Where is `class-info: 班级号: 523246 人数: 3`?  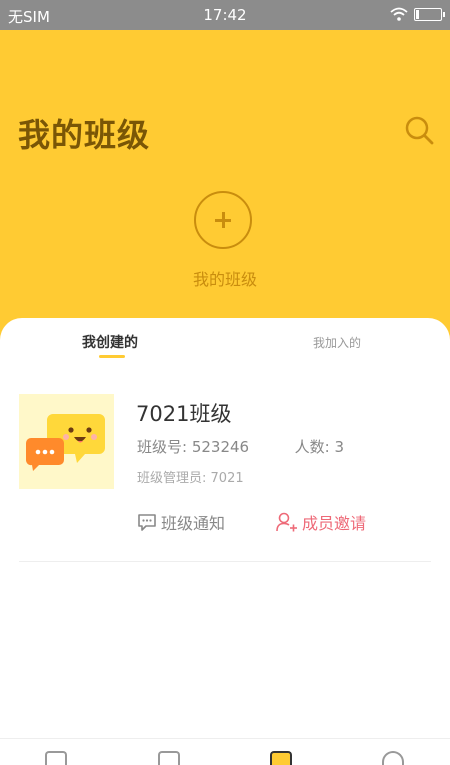
class-info: 班级号: 523246 人数: 3 is located at coordinates (240, 446).